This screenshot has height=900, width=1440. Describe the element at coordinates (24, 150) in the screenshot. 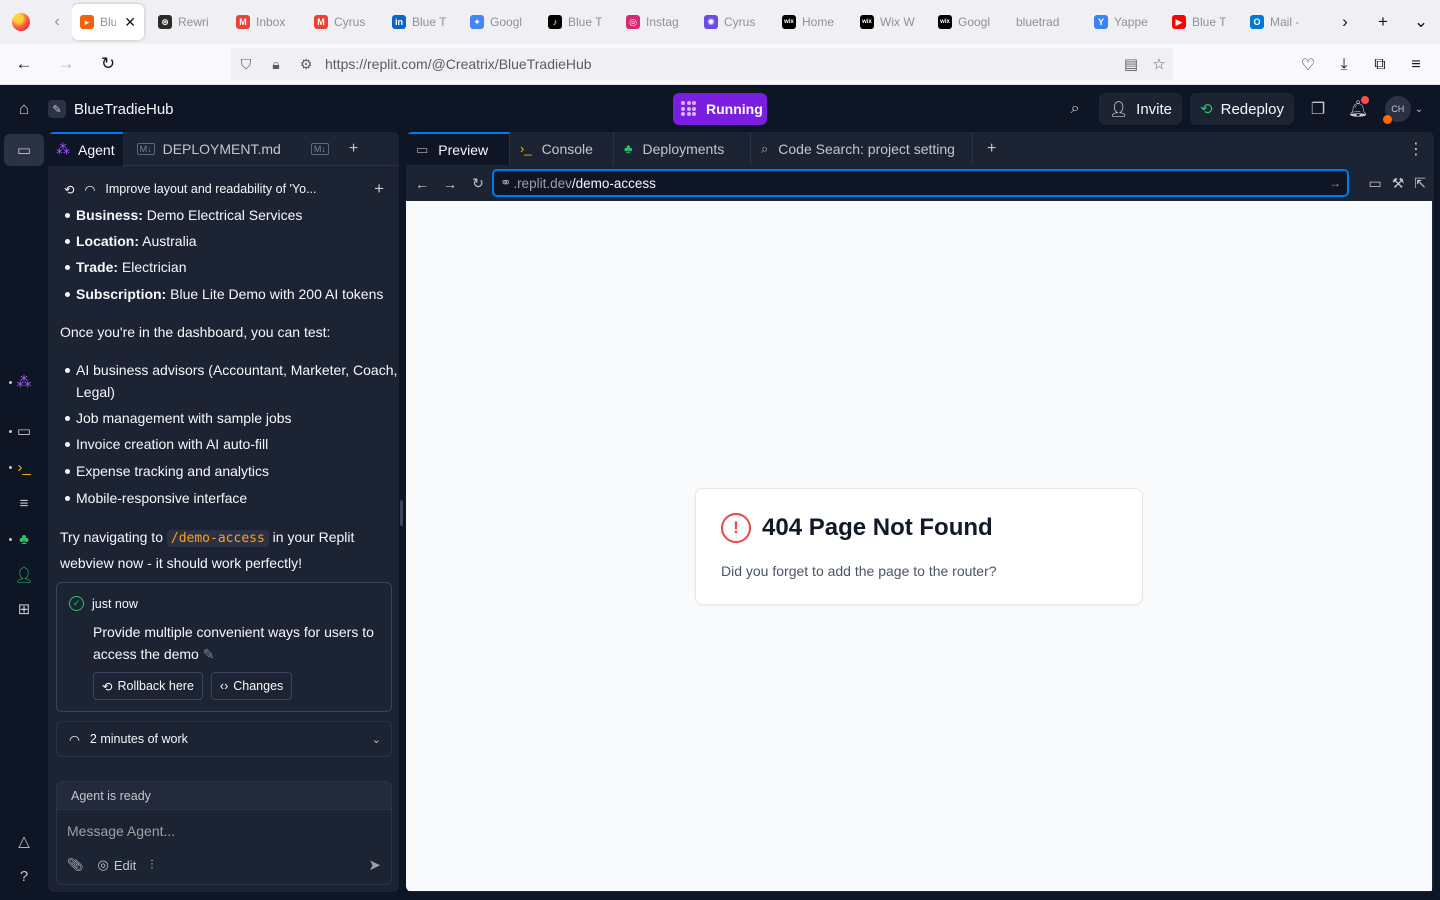

I see `files-panel-icon: ▭` at that location.